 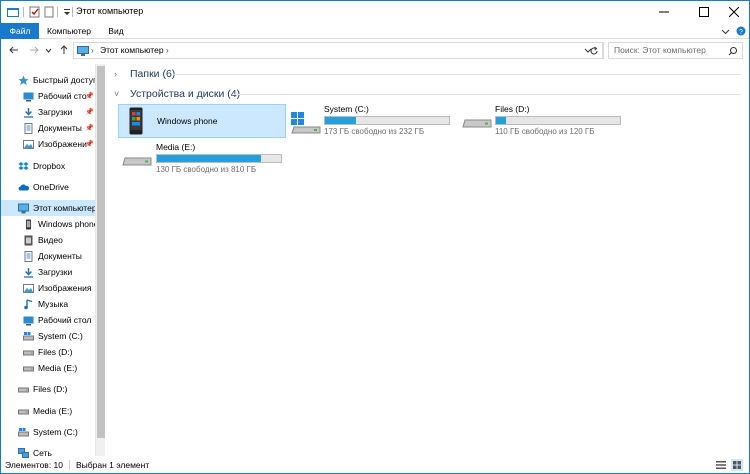 I want to click on tab-view: Вид, so click(x=116, y=31).